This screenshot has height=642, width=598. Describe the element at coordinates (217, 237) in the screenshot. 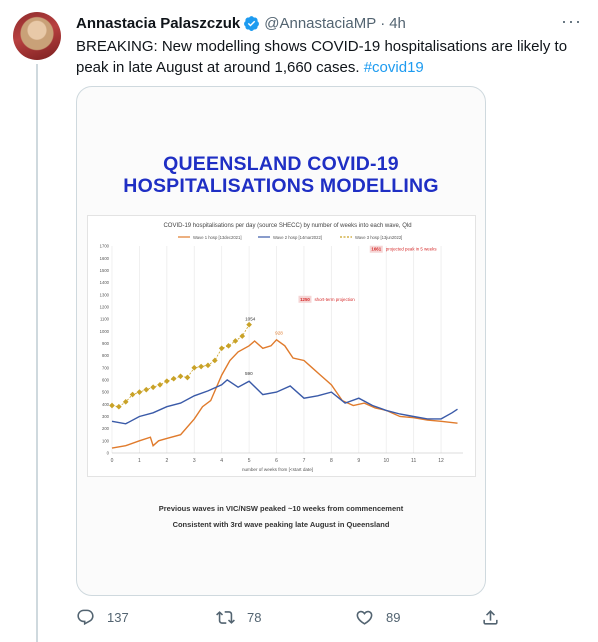

I see `legend-label: Wave 1 hosp [13dec2021]` at that location.